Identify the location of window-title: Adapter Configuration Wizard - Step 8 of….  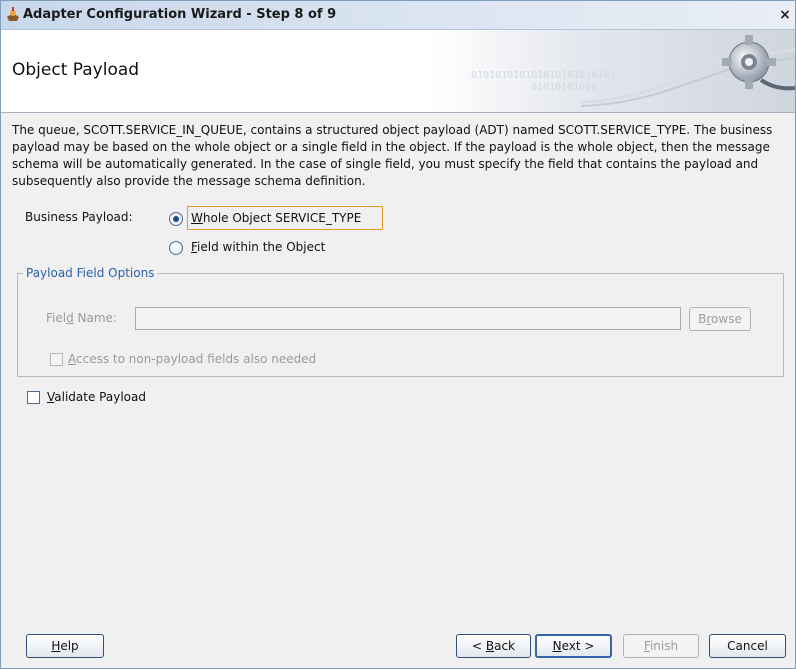
(180, 14).